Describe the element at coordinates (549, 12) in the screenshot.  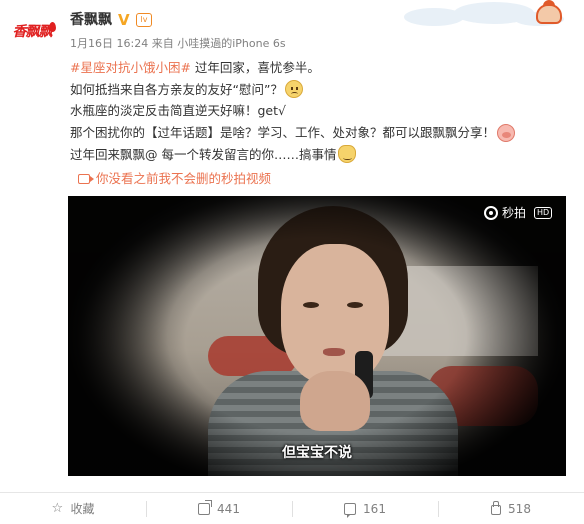
I see `mascot-icon` at that location.